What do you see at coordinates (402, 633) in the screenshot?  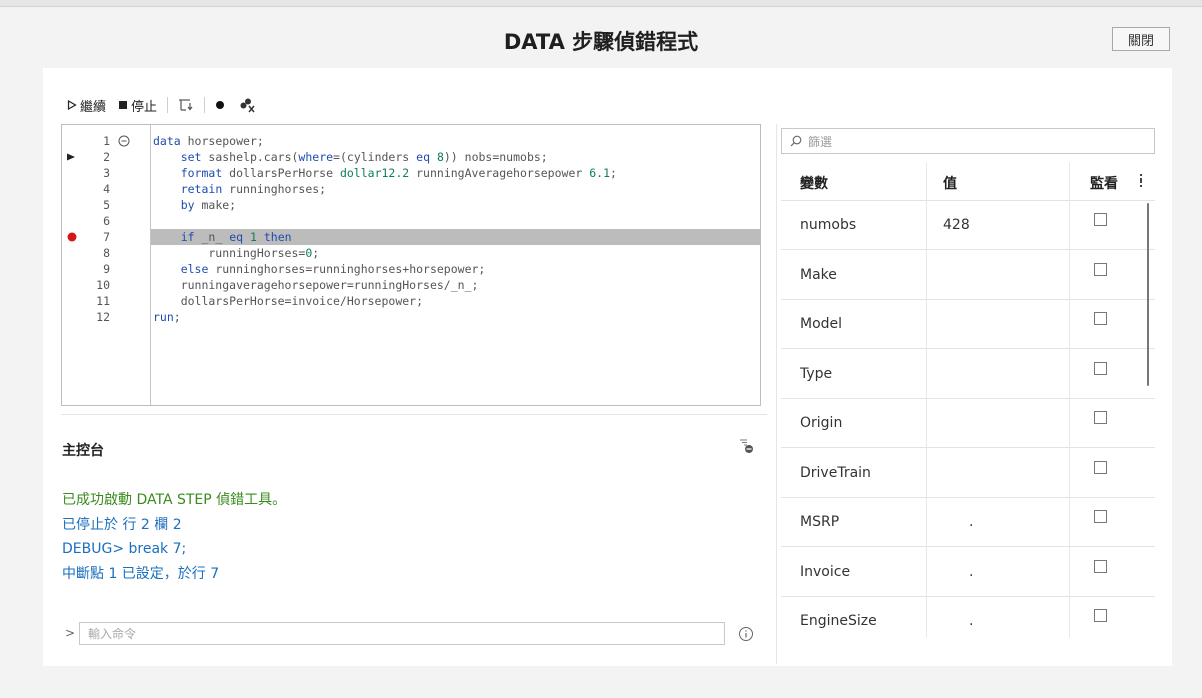 I see `command-input` at bounding box center [402, 633].